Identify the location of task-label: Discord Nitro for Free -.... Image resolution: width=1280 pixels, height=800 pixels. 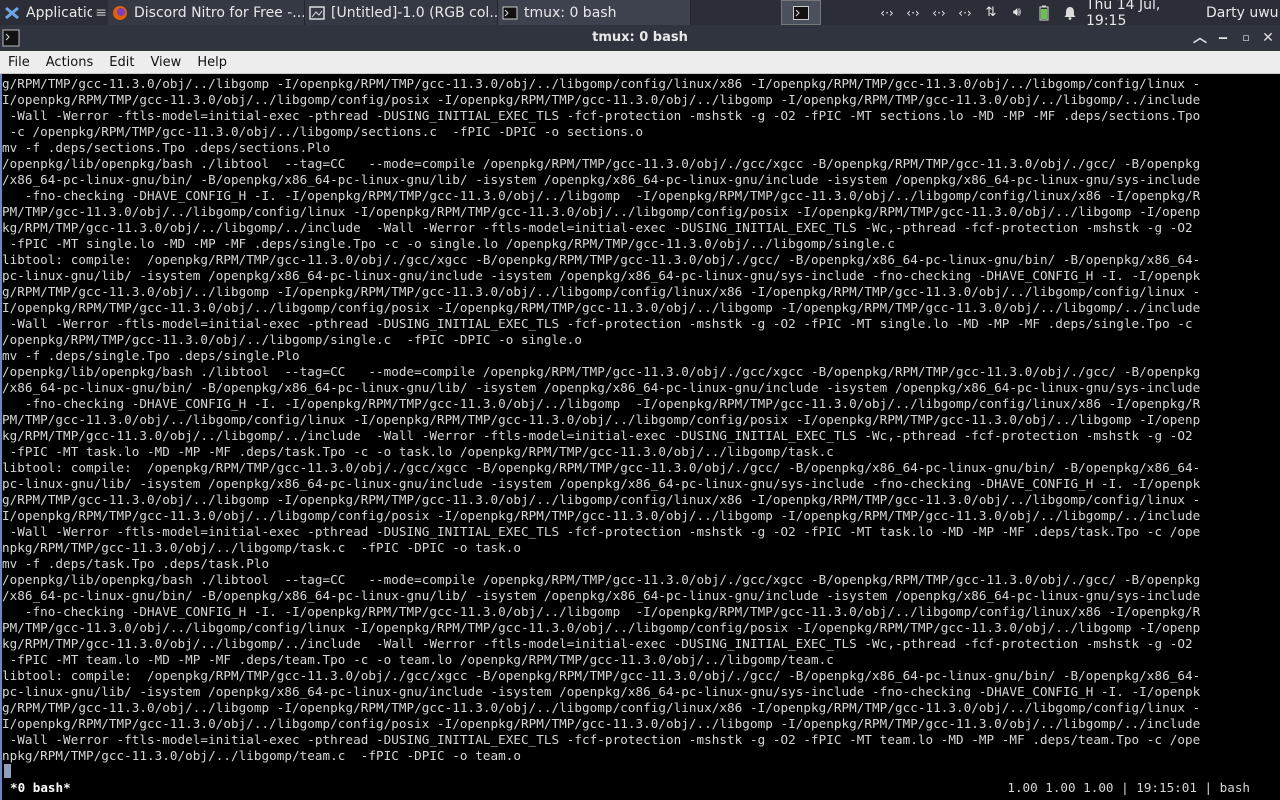
(219, 12).